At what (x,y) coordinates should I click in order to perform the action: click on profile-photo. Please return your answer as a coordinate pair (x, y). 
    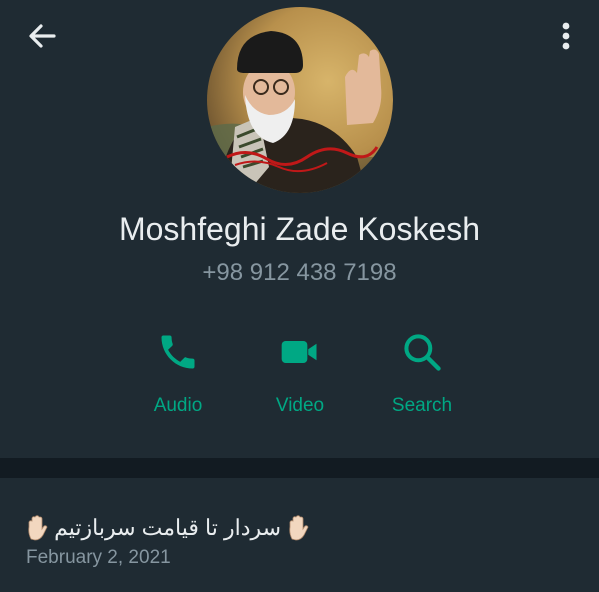
    Looking at the image, I should click on (300, 100).